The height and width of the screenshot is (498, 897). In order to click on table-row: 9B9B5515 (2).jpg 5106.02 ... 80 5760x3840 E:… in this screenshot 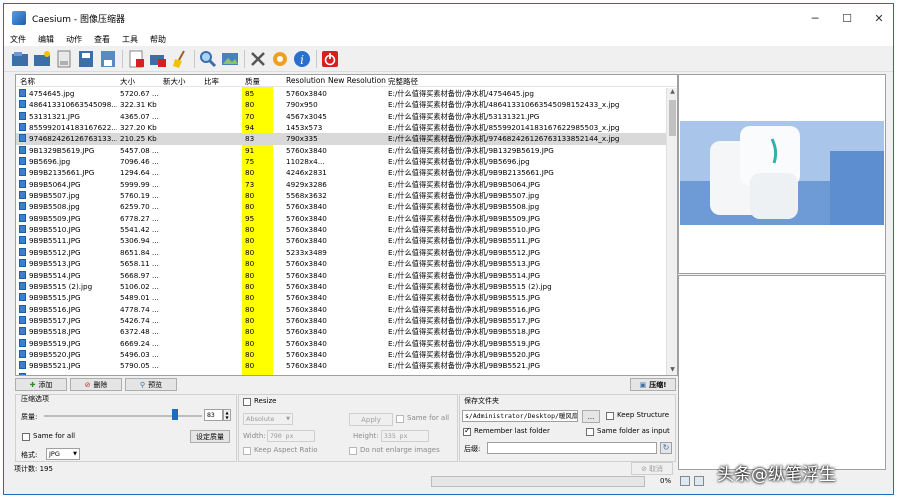, I will do `click(341, 286)`.